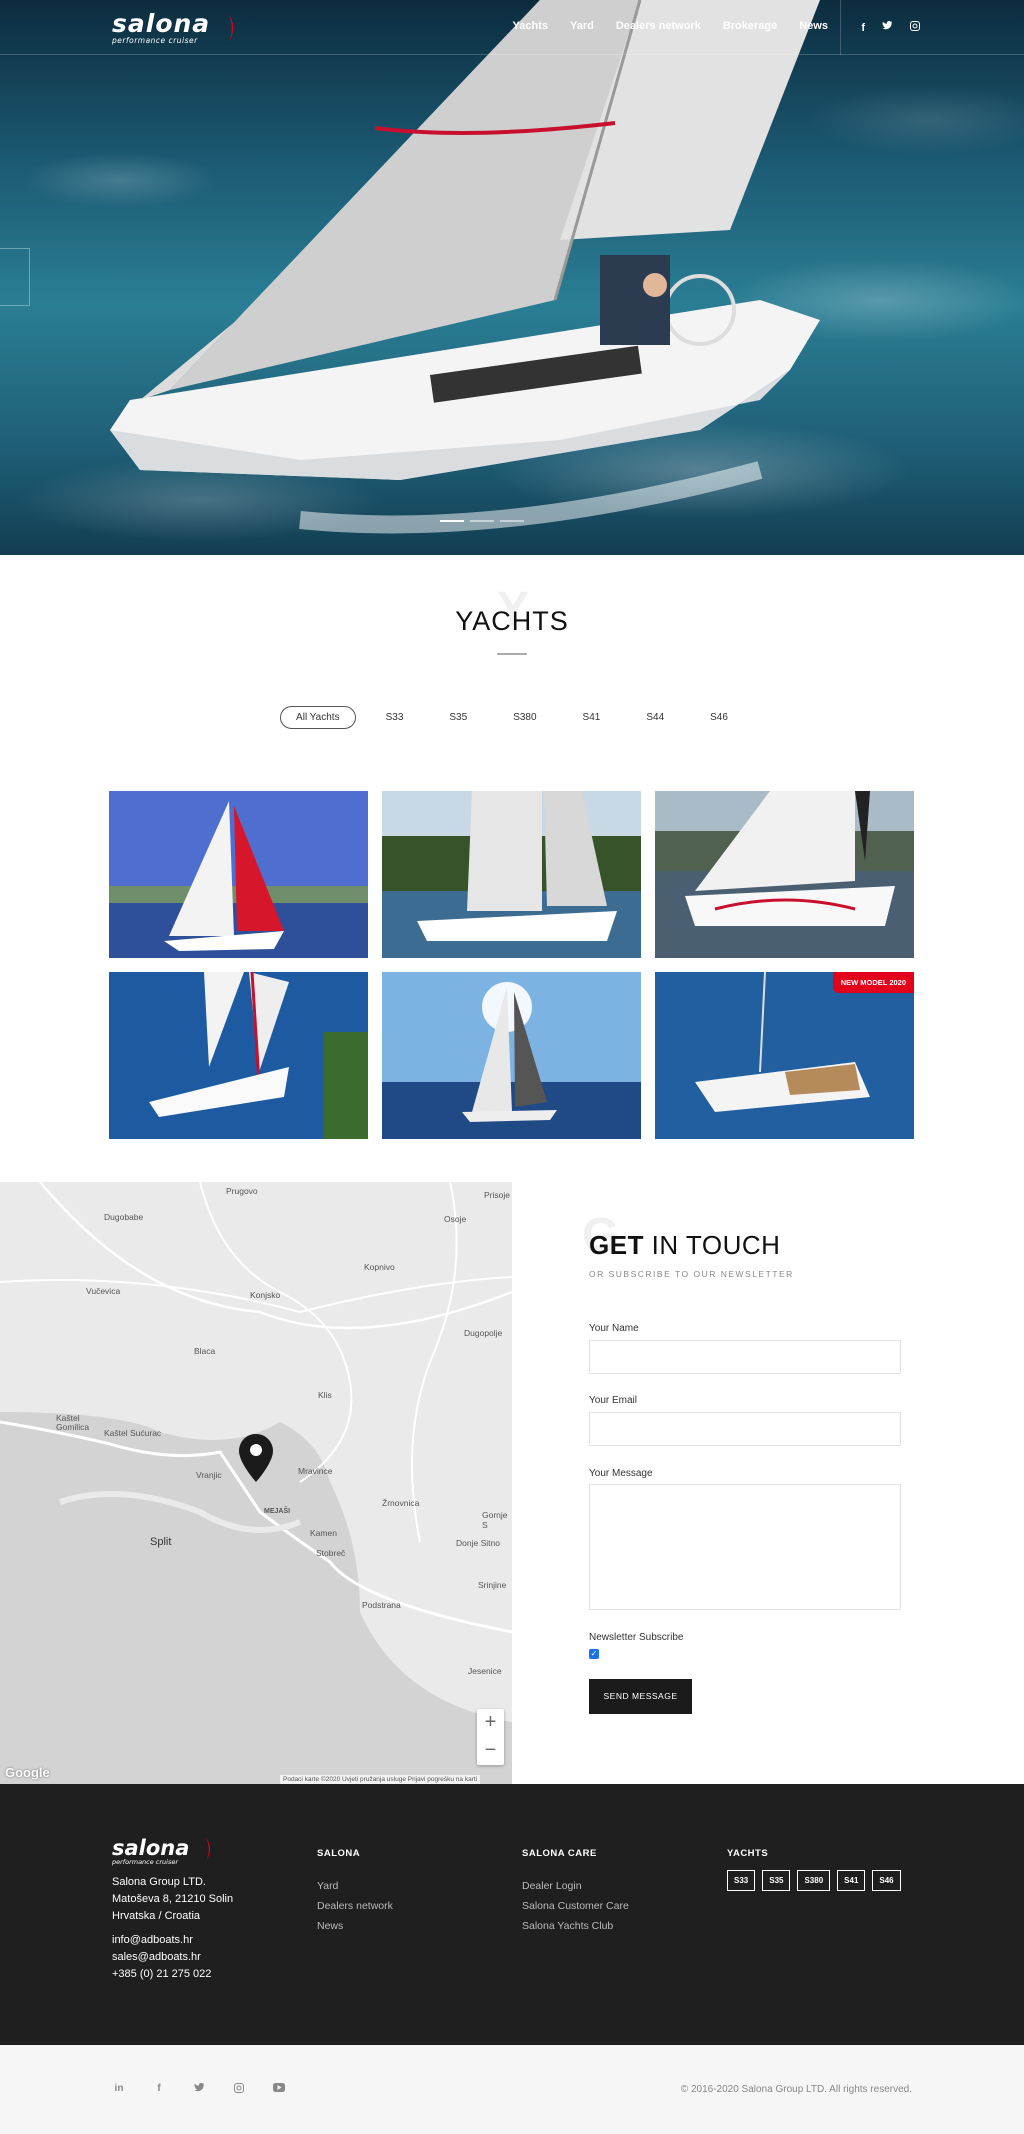 The height and width of the screenshot is (2134, 1024). What do you see at coordinates (395, 717) in the screenshot?
I see `filter-s33: S33` at bounding box center [395, 717].